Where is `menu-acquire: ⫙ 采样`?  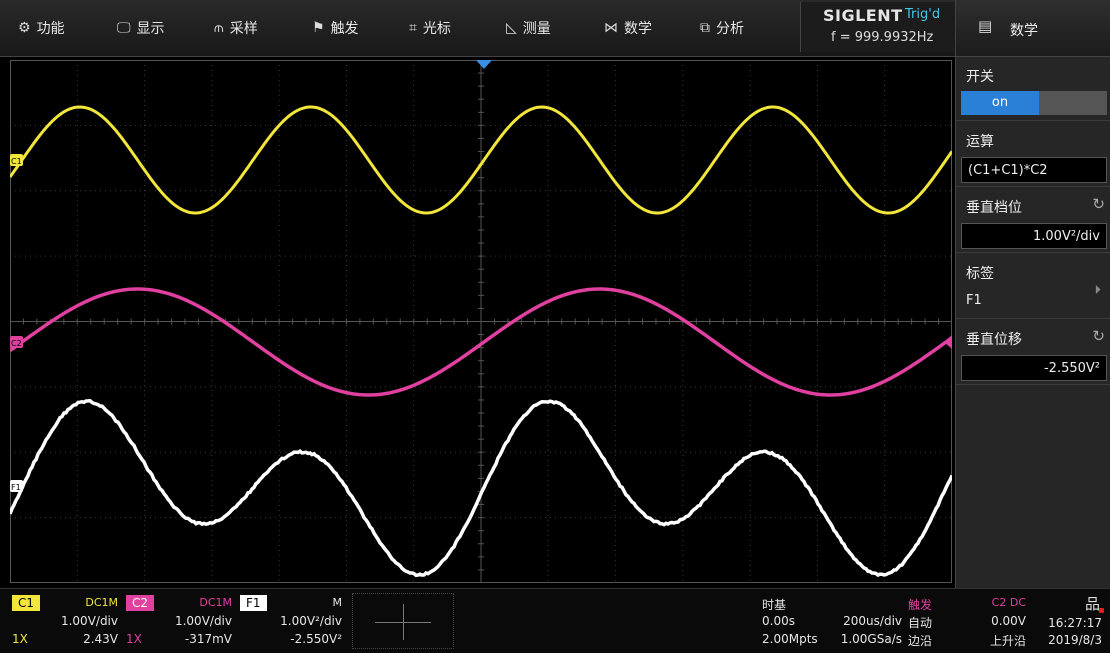 menu-acquire: ⫙ 采样 is located at coordinates (236, 28).